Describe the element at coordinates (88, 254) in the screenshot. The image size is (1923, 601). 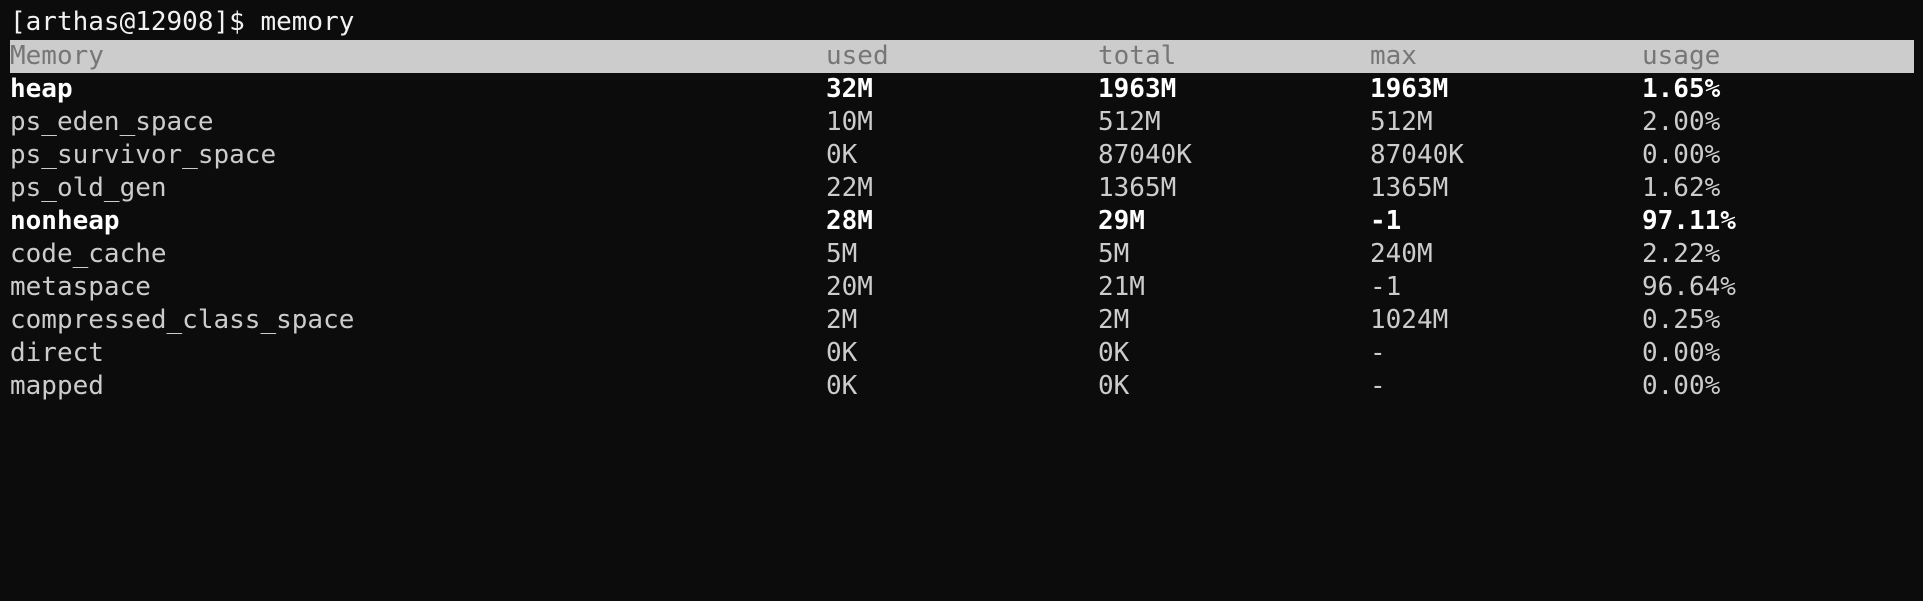
I see `memory-name: code_cache` at that location.